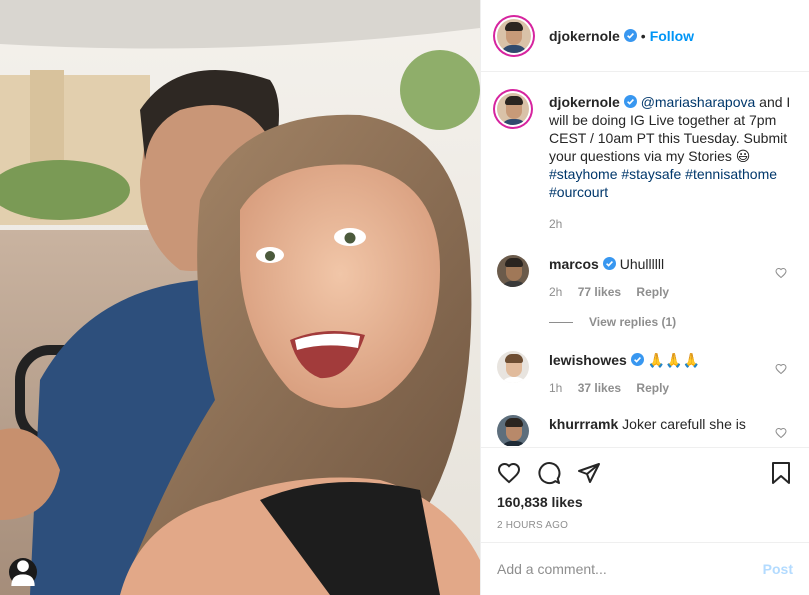 The width and height of the screenshot is (809, 595). What do you see at coordinates (584, 102) in the screenshot?
I see `caption-username: djokernole` at bounding box center [584, 102].